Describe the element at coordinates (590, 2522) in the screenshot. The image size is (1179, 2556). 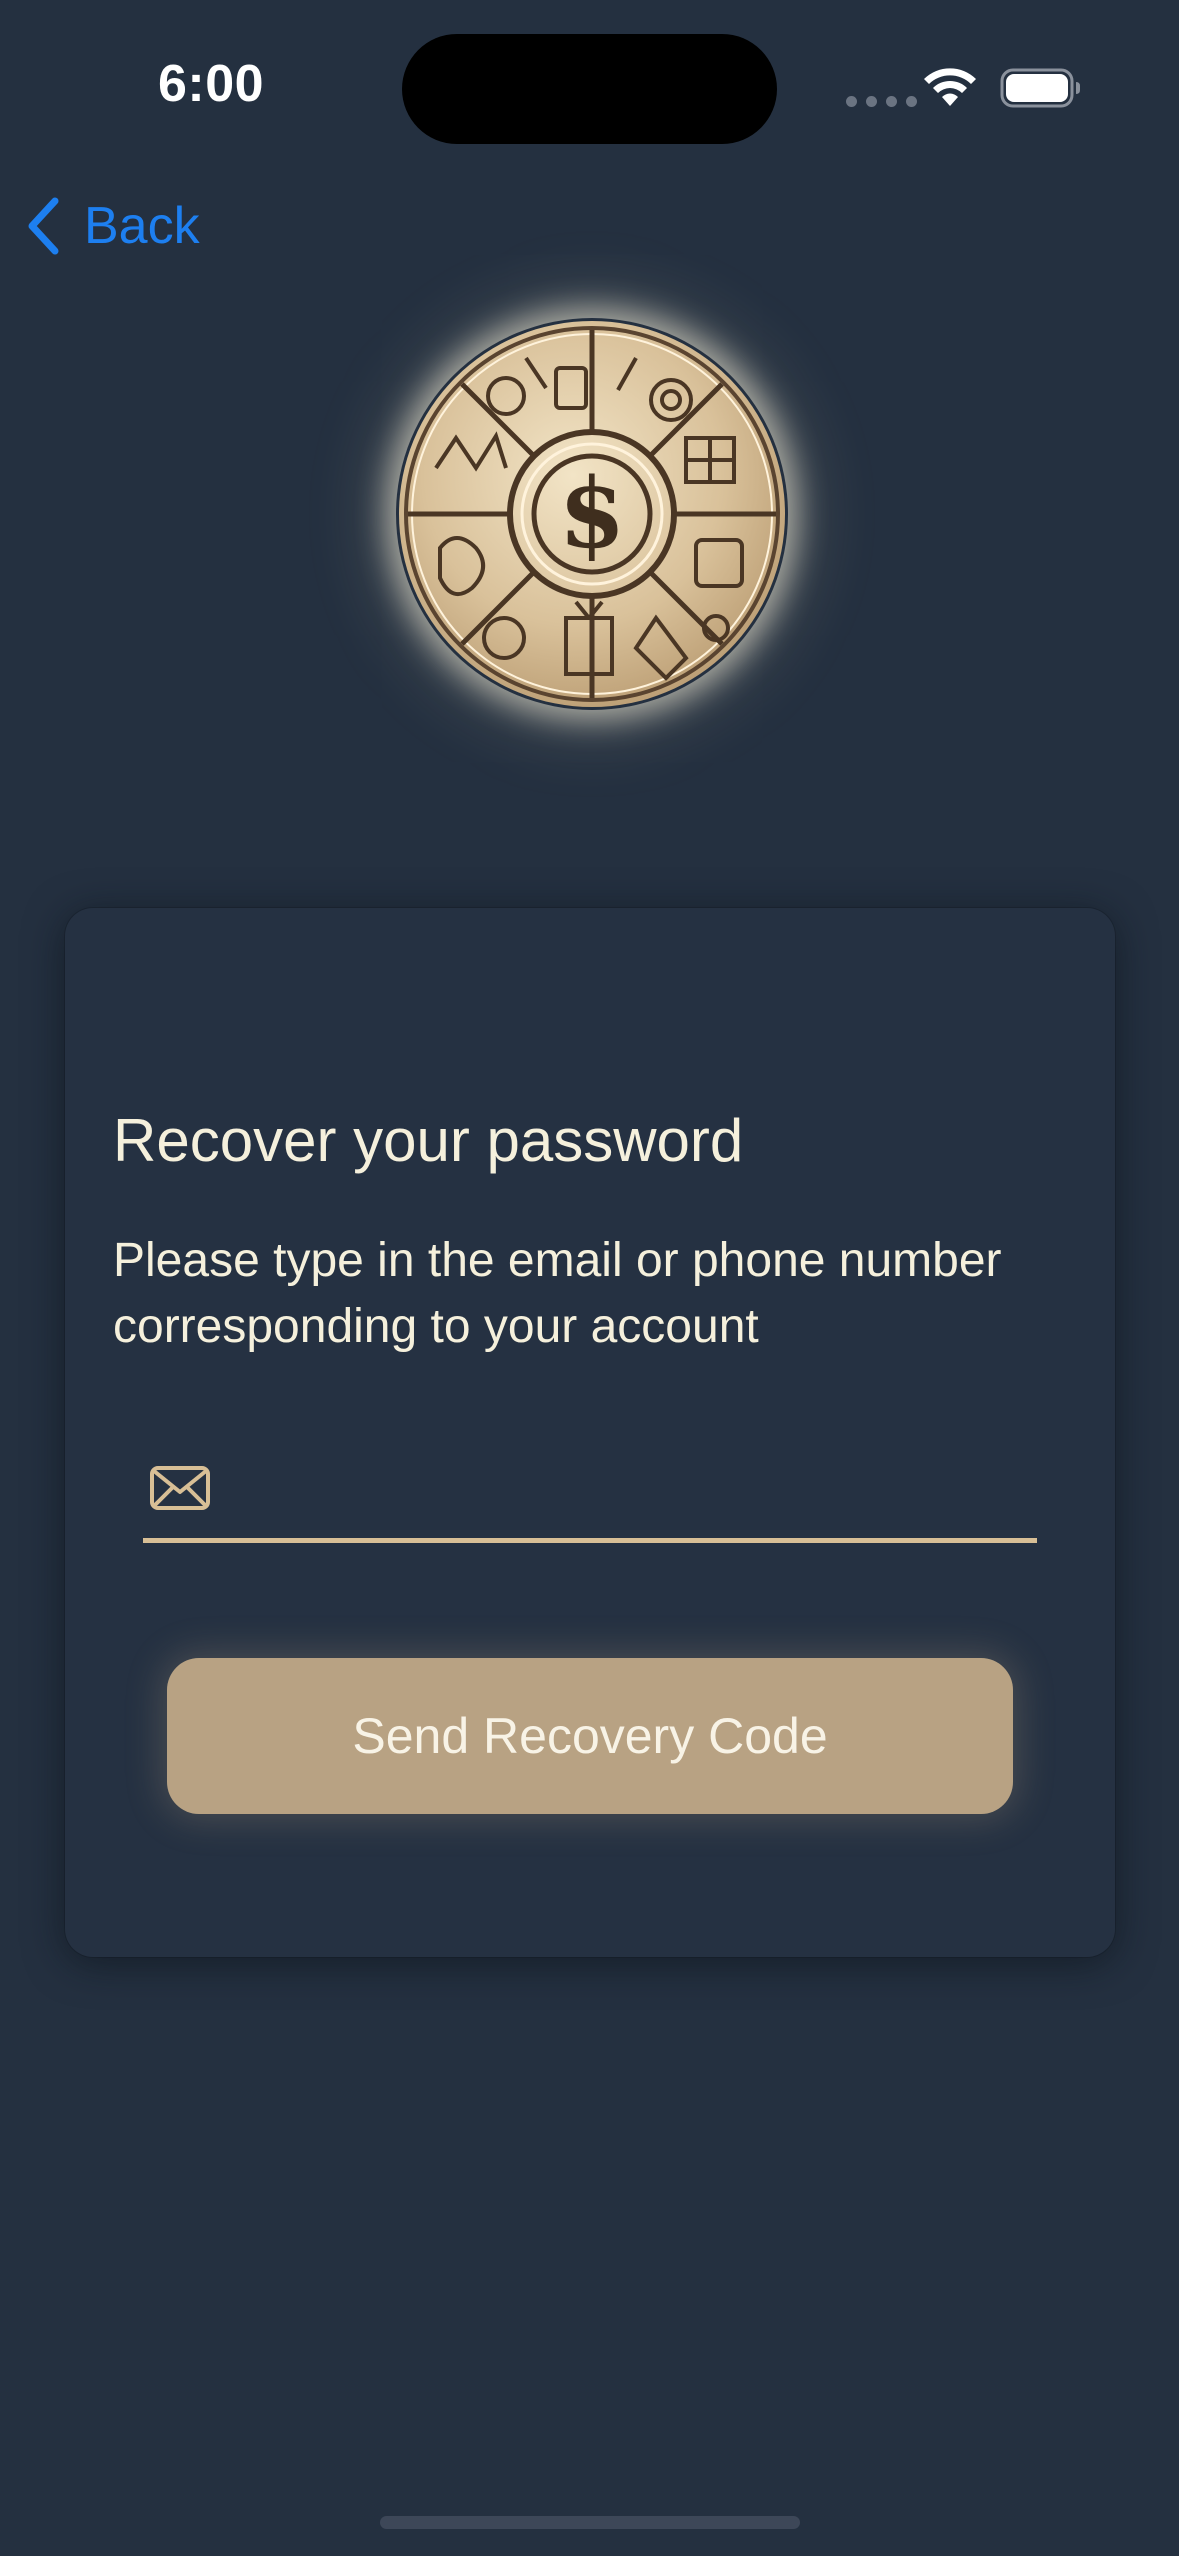
I see `home-indicator` at that location.